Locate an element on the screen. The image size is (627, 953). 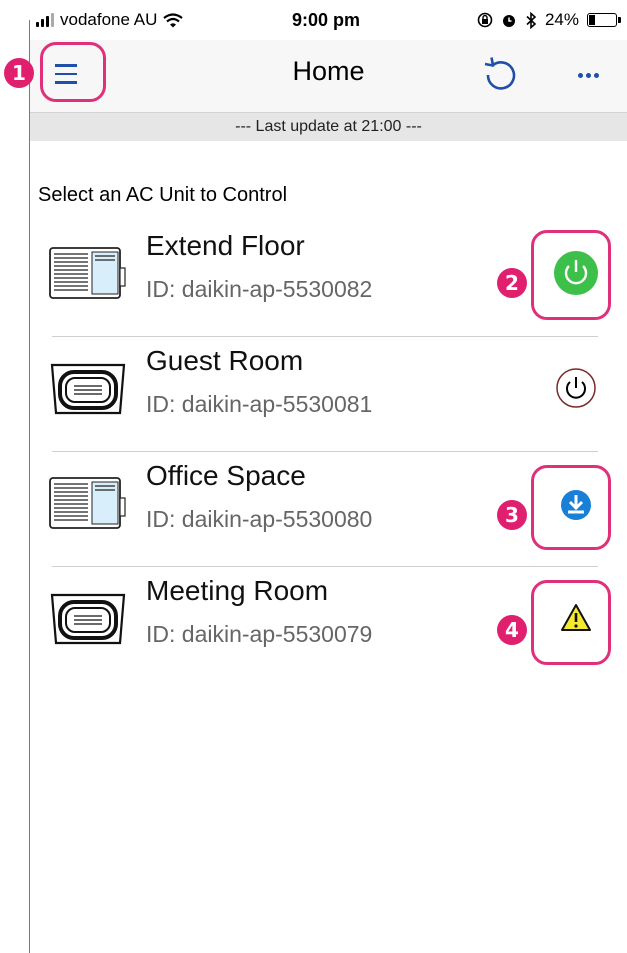
status-left: vodafone AU is located at coordinates (110, 20).